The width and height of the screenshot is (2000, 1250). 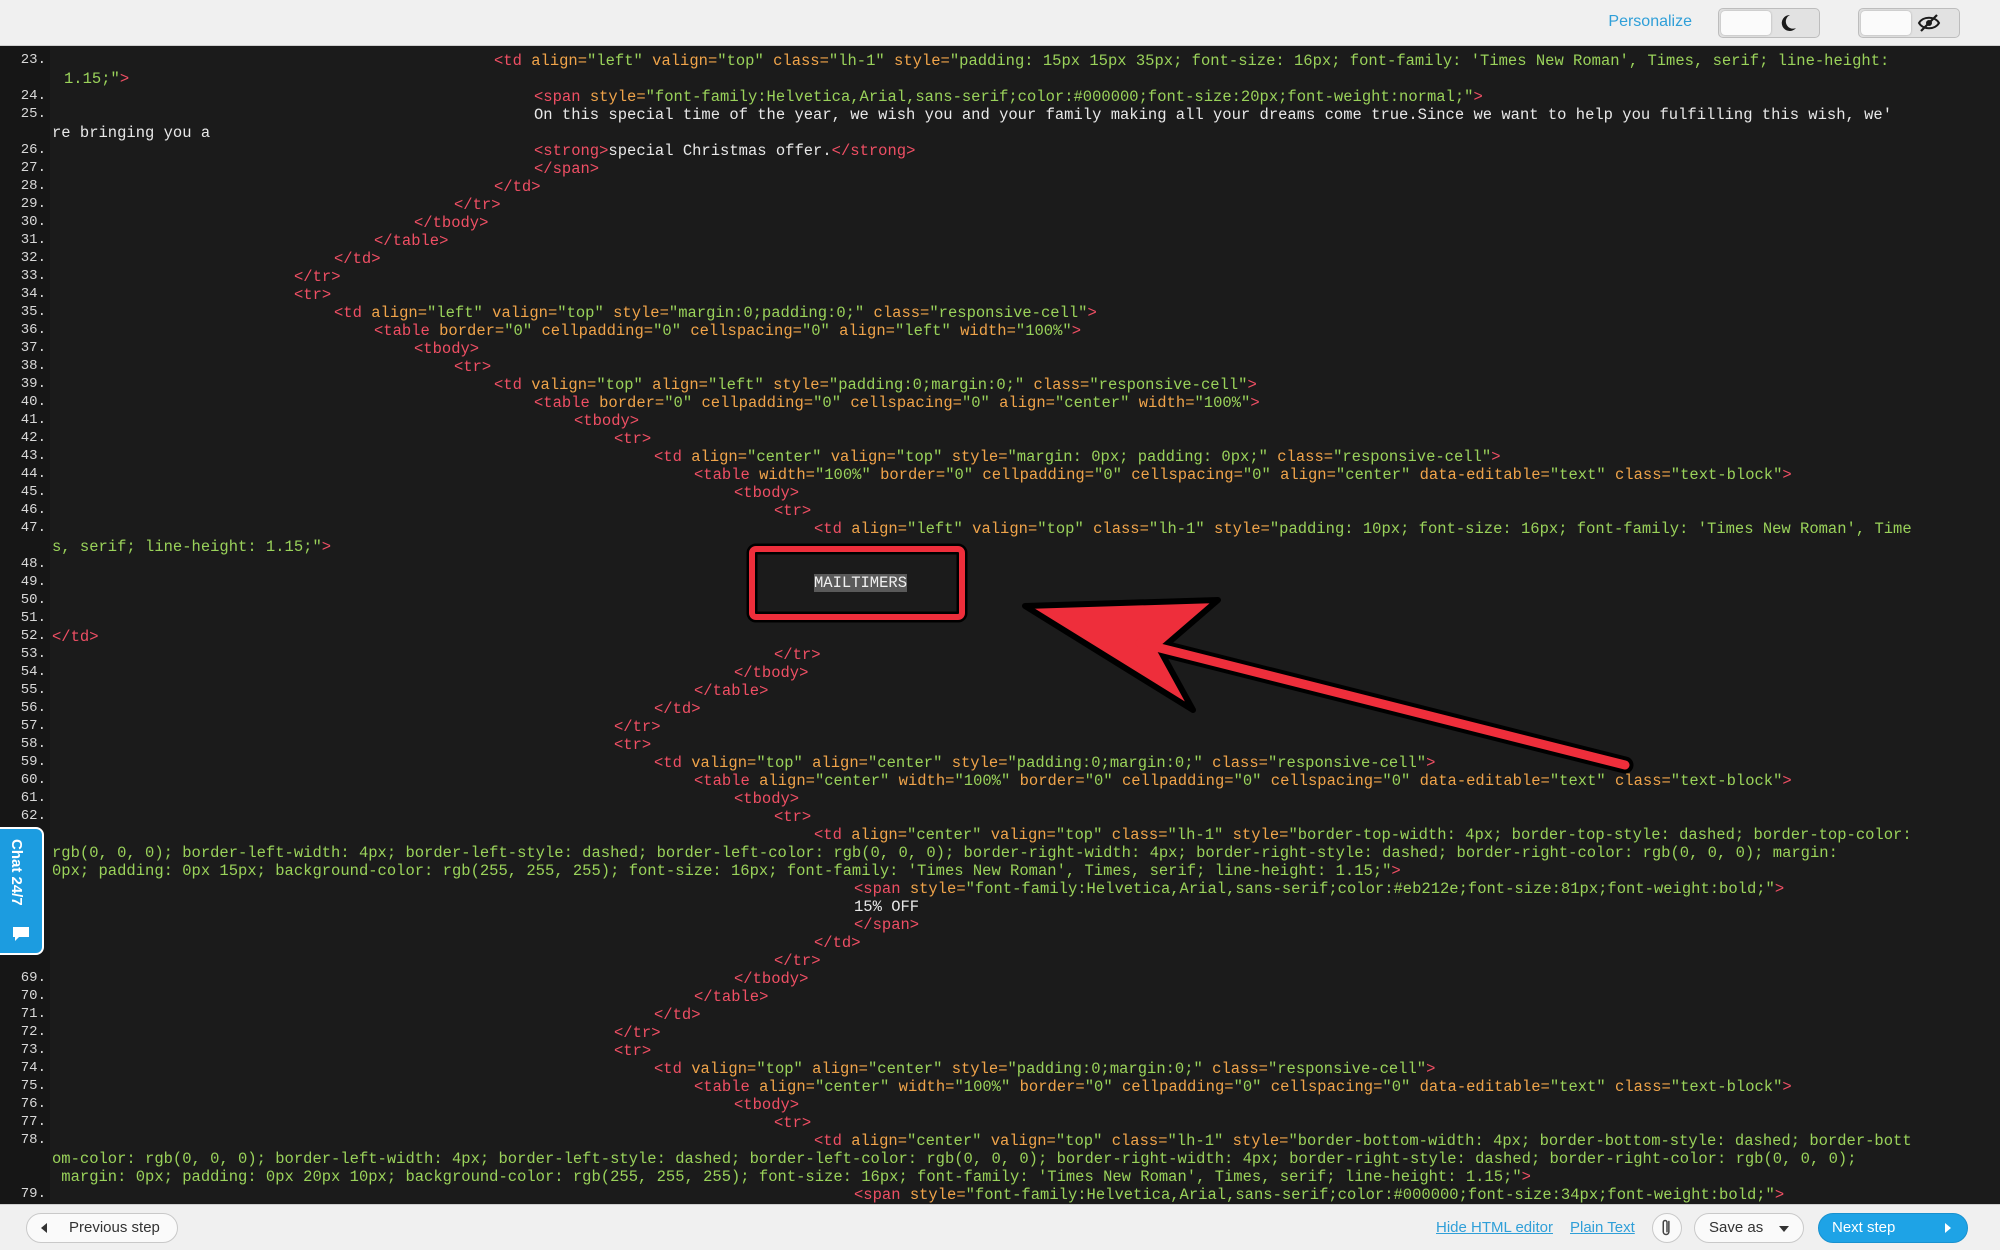 I want to click on line-number: 35., so click(x=33, y=312).